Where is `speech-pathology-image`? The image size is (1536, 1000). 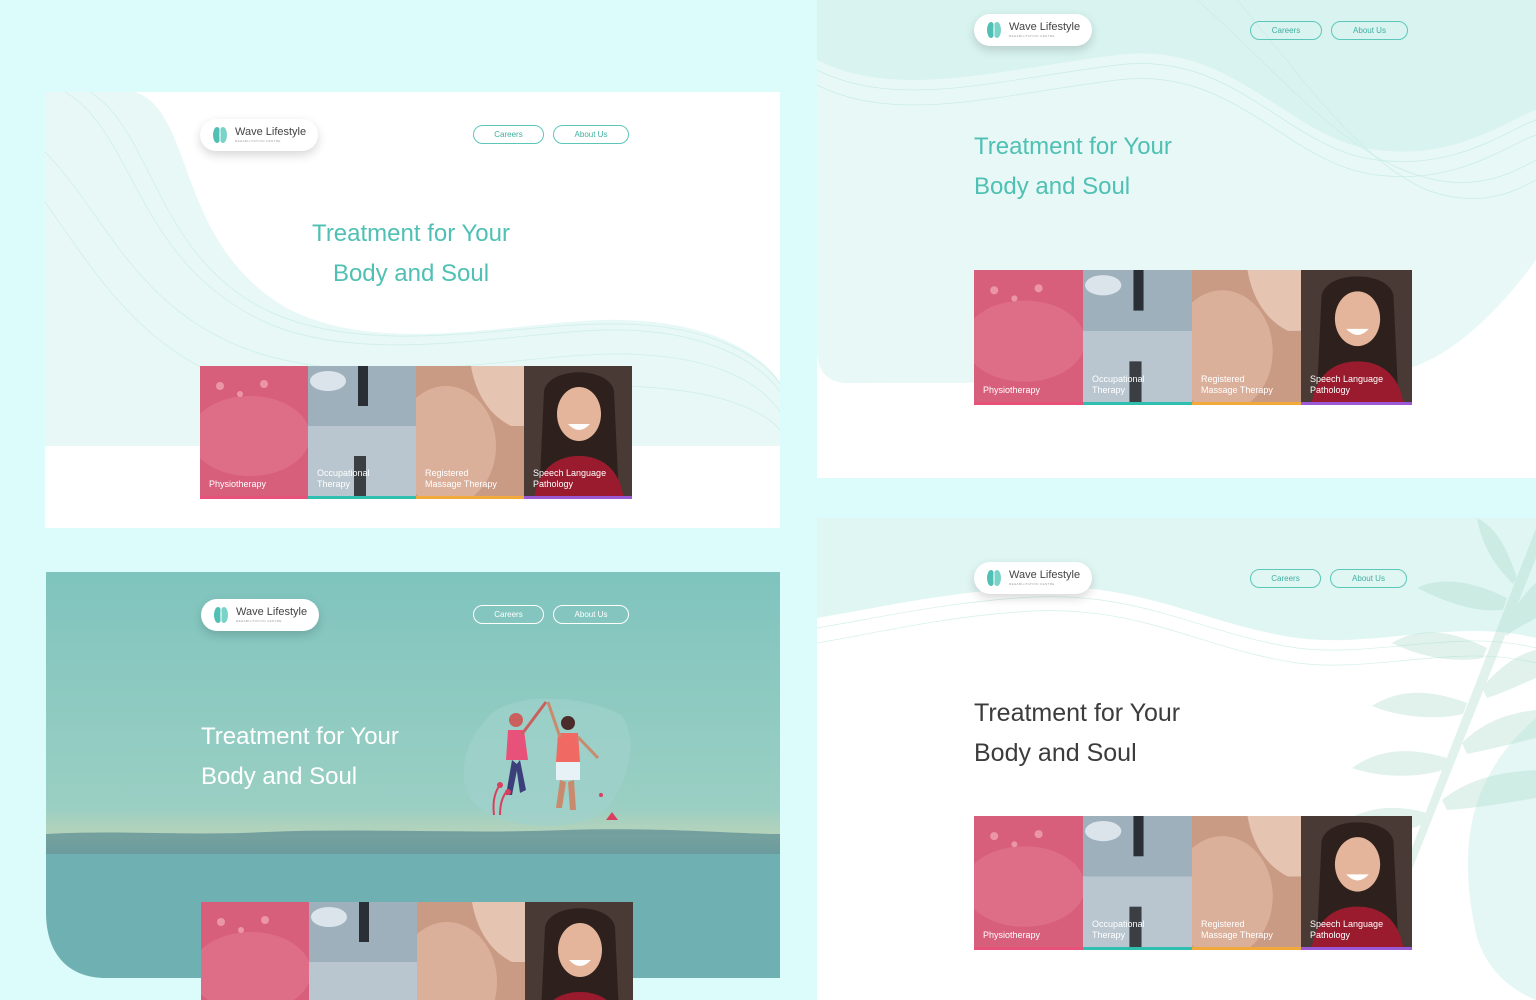
speech-pathology-image is located at coordinates (579, 951).